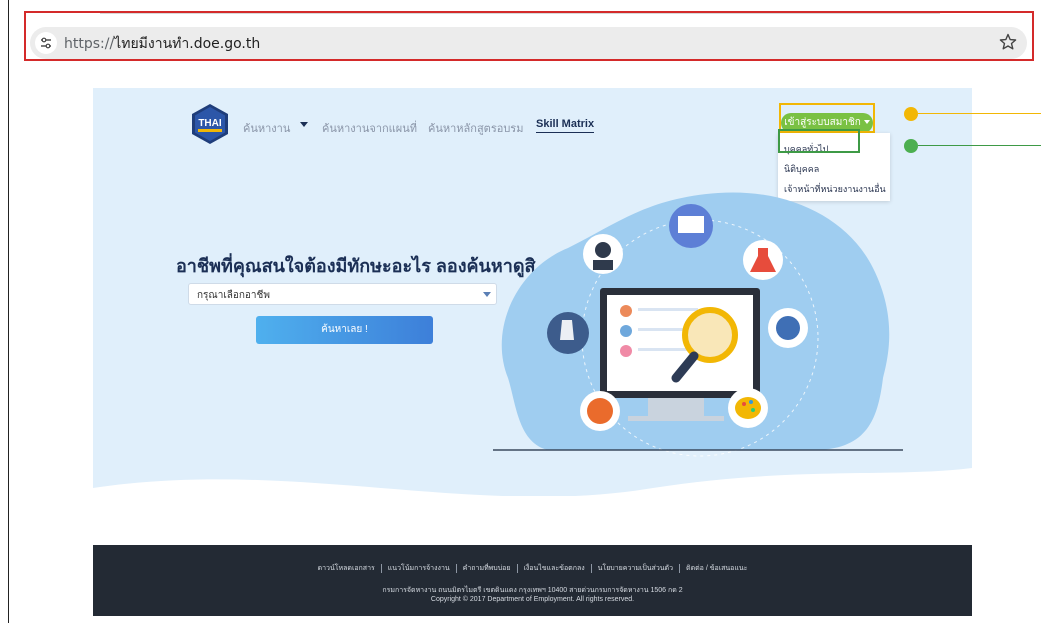 The width and height of the screenshot is (1041, 623). Describe the element at coordinates (344, 330) in the screenshot. I see `search-button: ค้นหาเลย !` at that location.